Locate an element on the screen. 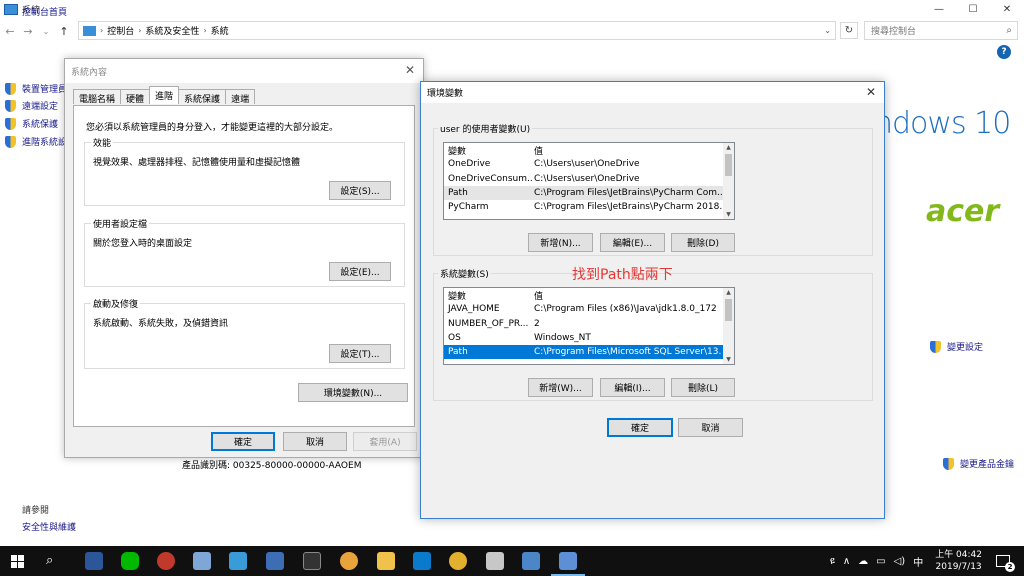  change-settings-link: 變更設定 is located at coordinates (956, 346).